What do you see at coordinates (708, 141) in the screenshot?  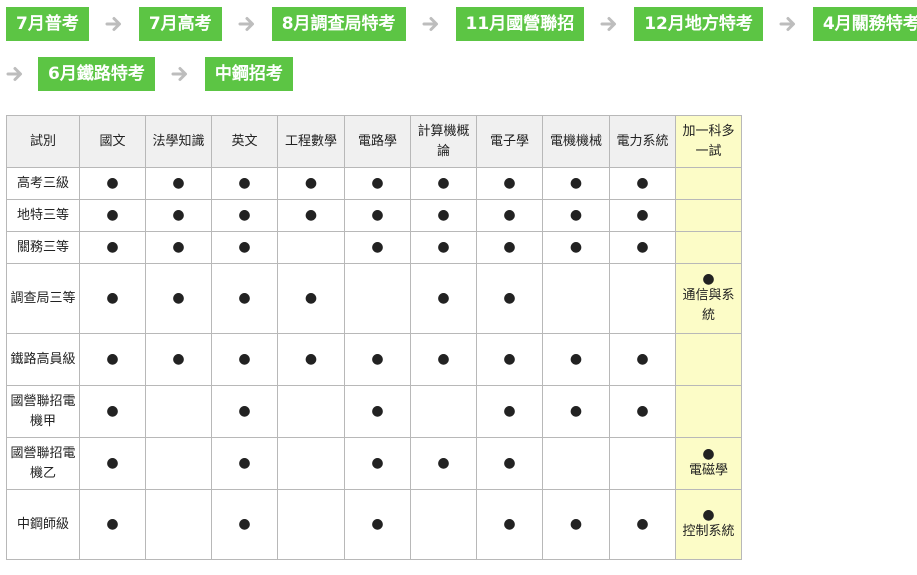 I see `header-extra-subject: 加一科多一試` at bounding box center [708, 141].